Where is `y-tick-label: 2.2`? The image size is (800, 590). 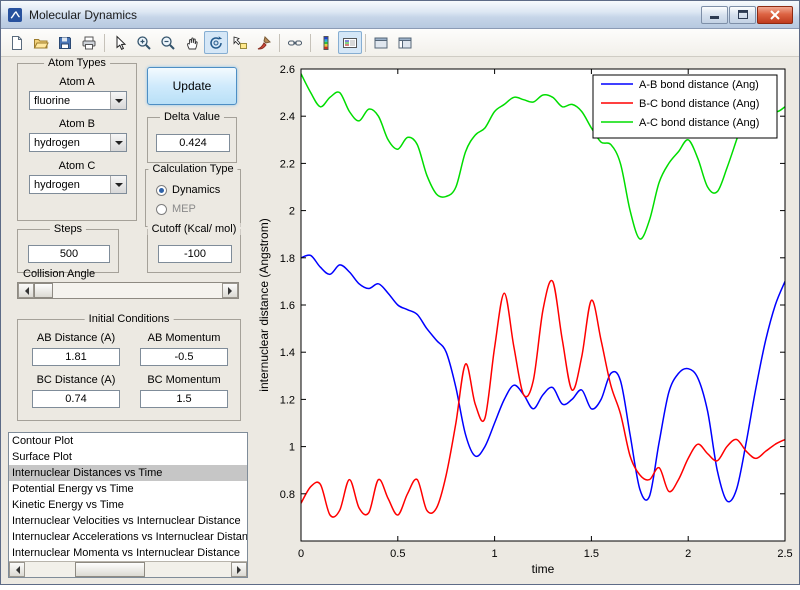
y-tick-label: 2.2 is located at coordinates (287, 164).